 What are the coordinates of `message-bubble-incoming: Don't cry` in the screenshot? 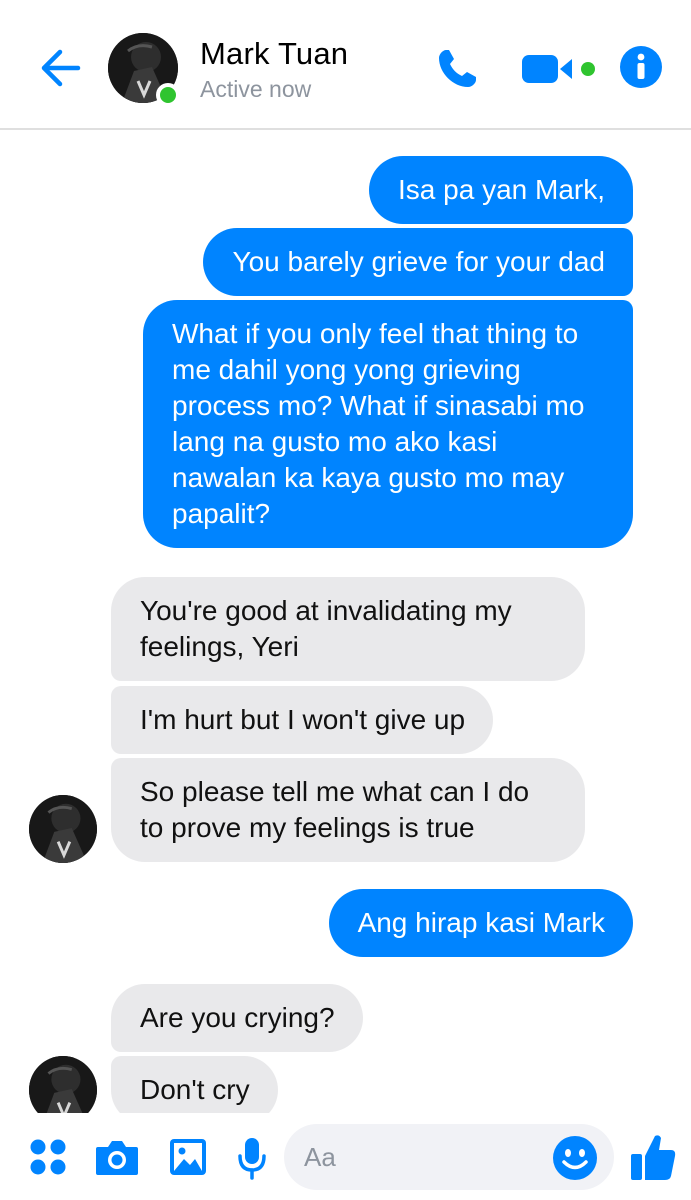 It's located at (194, 1084).